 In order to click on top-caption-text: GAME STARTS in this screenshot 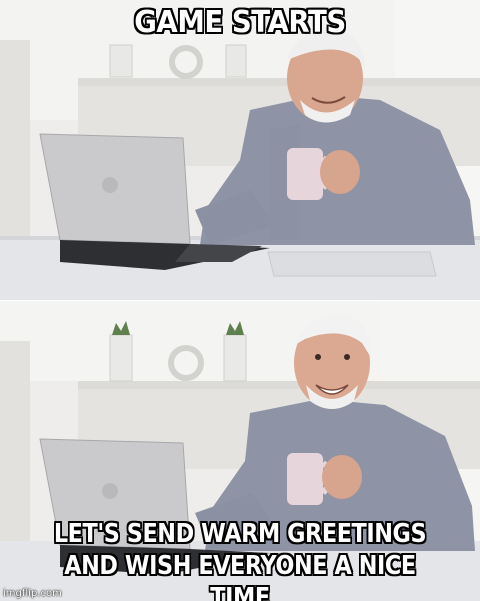, I will do `click(240, 22)`.